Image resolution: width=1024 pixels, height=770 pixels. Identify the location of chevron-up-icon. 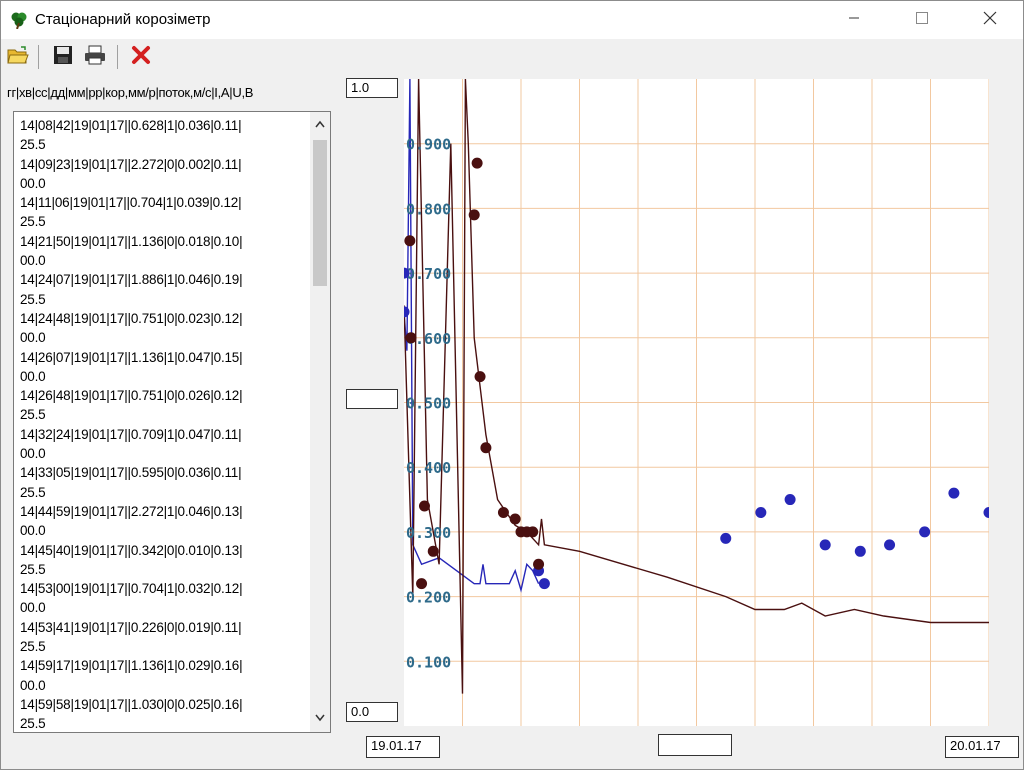
(320, 124).